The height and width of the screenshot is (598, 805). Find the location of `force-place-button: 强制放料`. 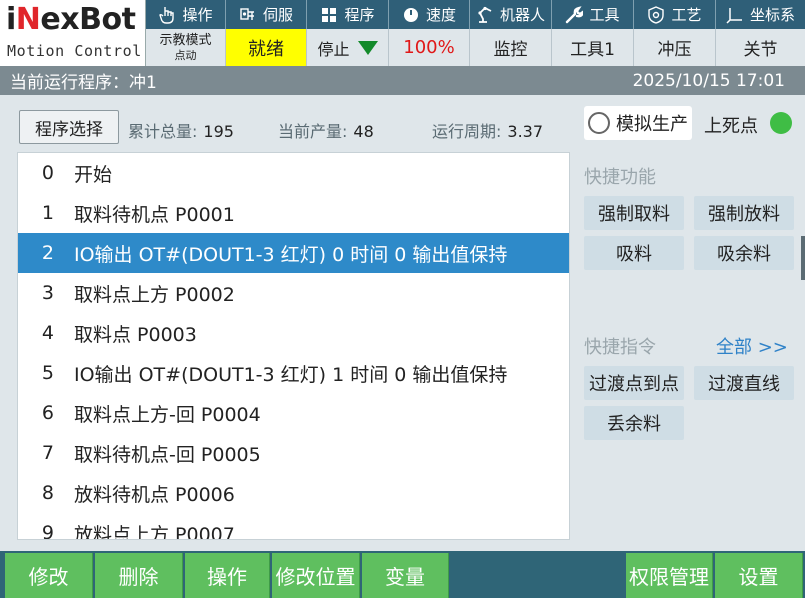

force-place-button: 强制放料 is located at coordinates (744, 213).